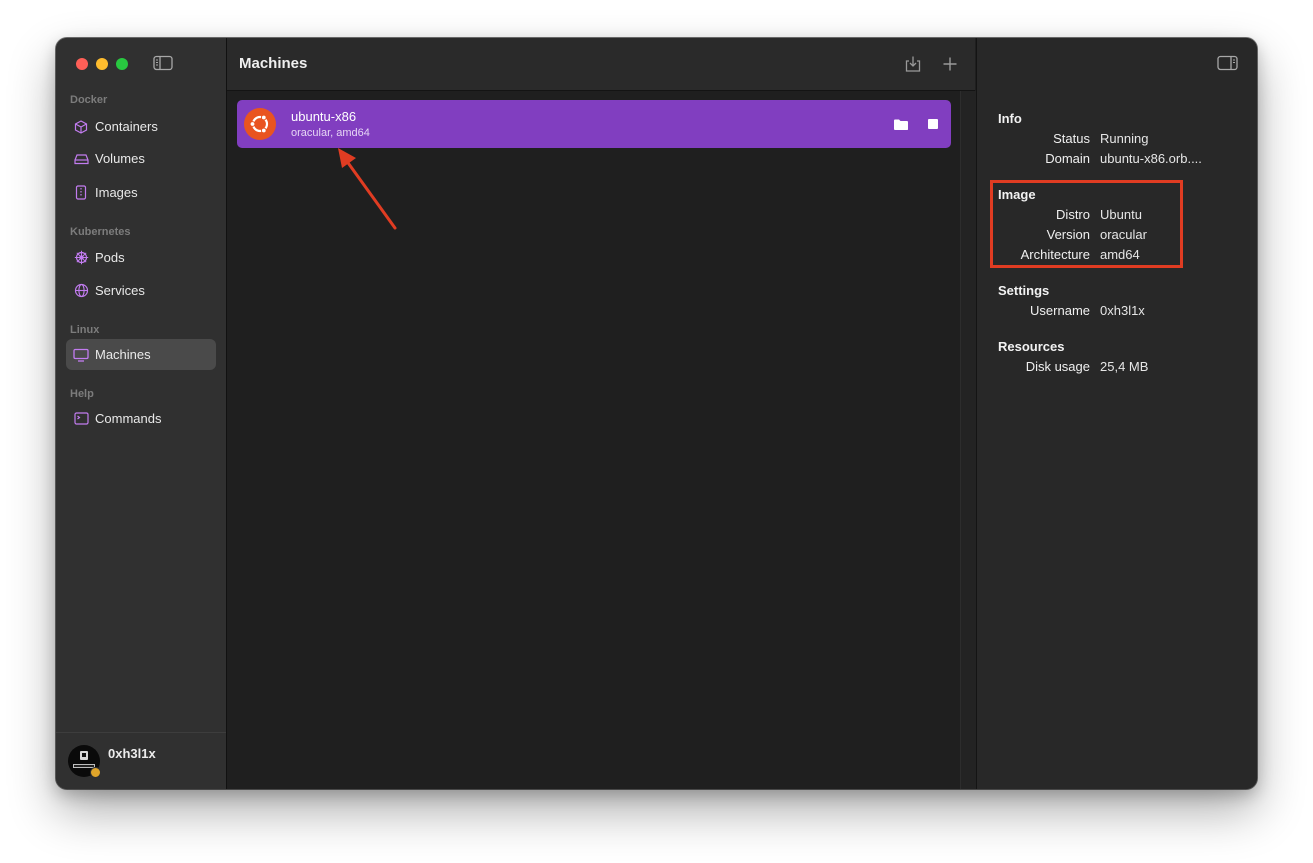 The image size is (1313, 863). Describe the element at coordinates (141, 257) in the screenshot. I see `sidebar-item-pods: Pods` at that location.